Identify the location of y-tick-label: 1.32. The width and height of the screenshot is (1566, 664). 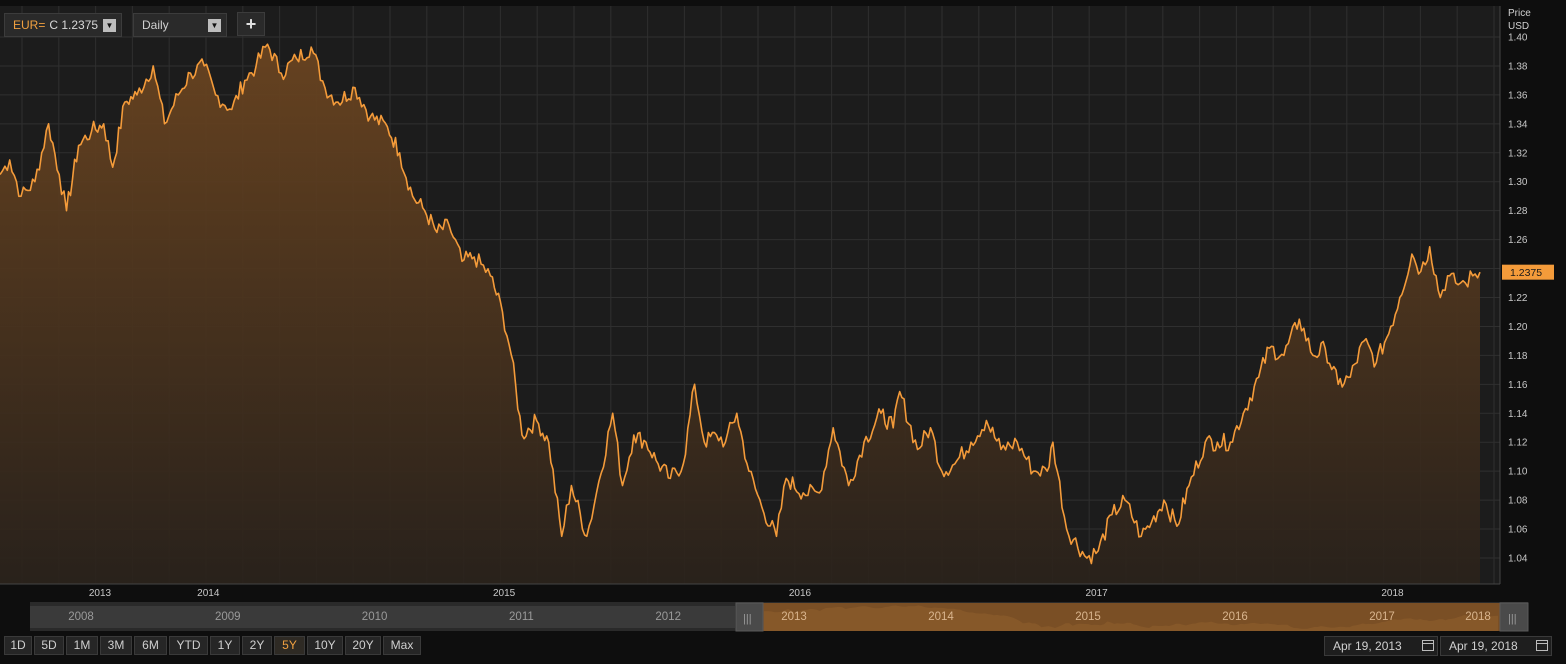
(1518, 153).